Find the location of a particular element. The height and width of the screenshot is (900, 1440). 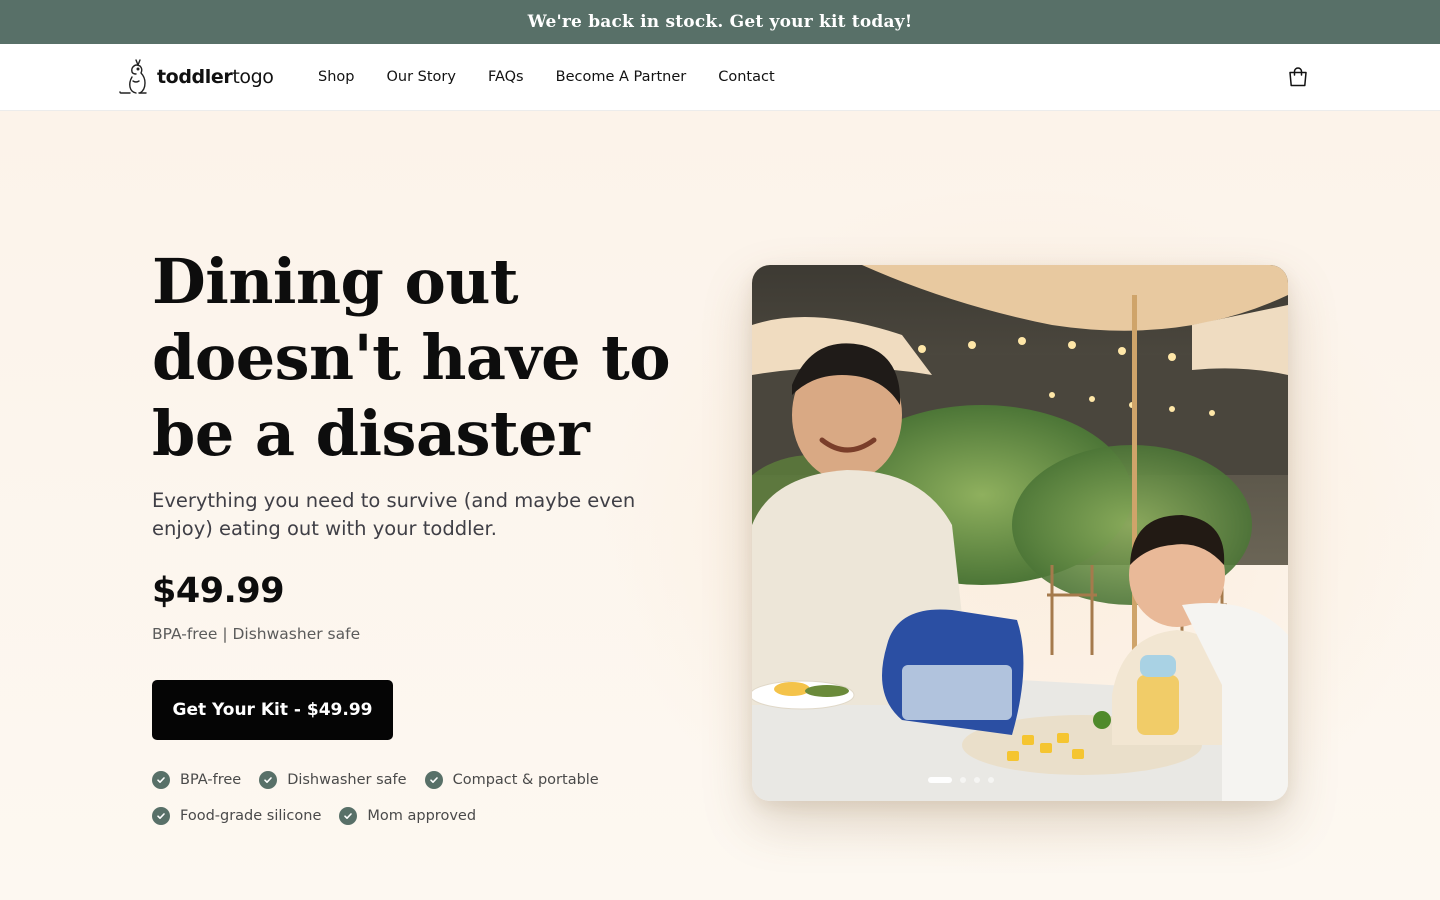

carousel-indicators is located at coordinates (961, 780).